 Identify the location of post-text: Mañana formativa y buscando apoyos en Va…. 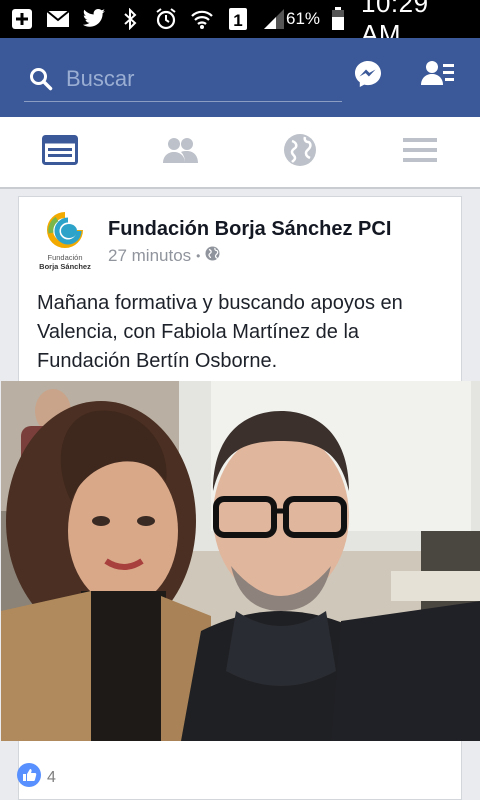
(220, 332).